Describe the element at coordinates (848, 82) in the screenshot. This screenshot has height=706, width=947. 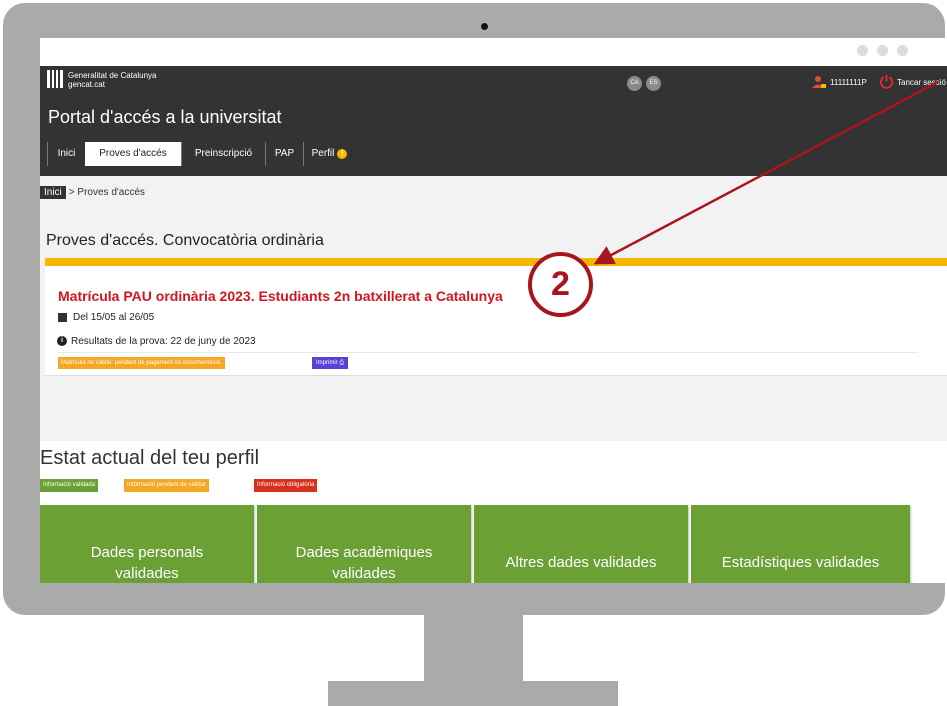
I see `user-id: 11111111P` at that location.